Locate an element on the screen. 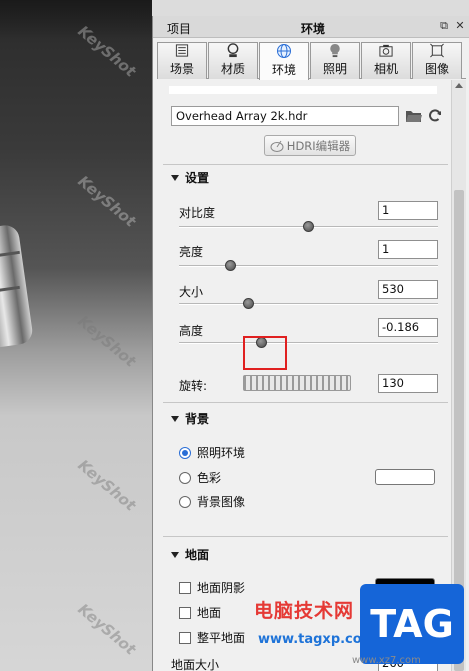 This screenshot has height=671, width=469. rotation-input: 130 is located at coordinates (408, 383).